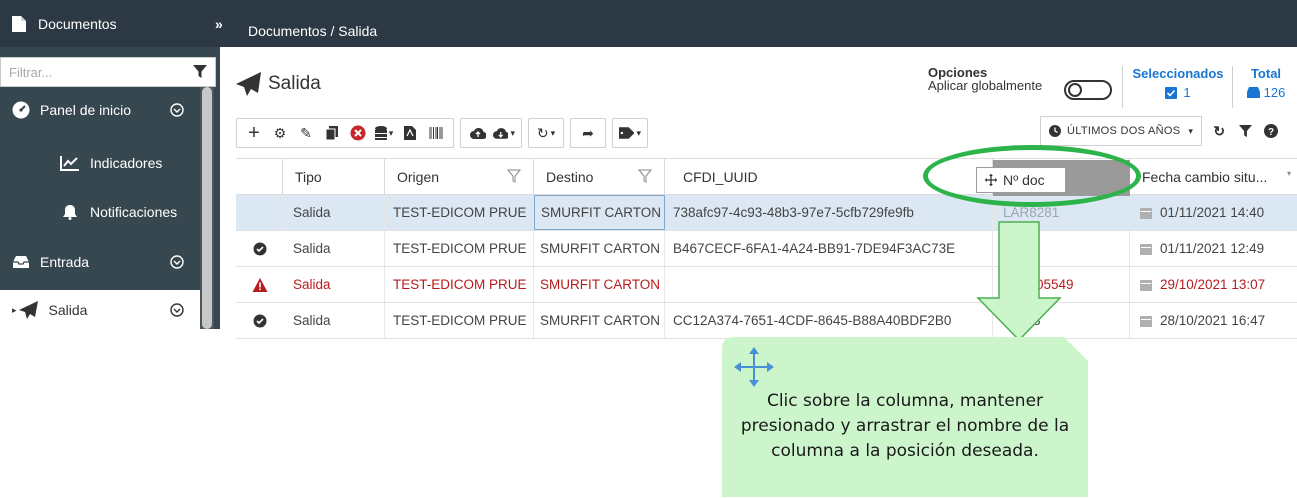 The width and height of the screenshot is (1297, 498). Describe the element at coordinates (1266, 73) in the screenshot. I see `total-label: Total` at that location.